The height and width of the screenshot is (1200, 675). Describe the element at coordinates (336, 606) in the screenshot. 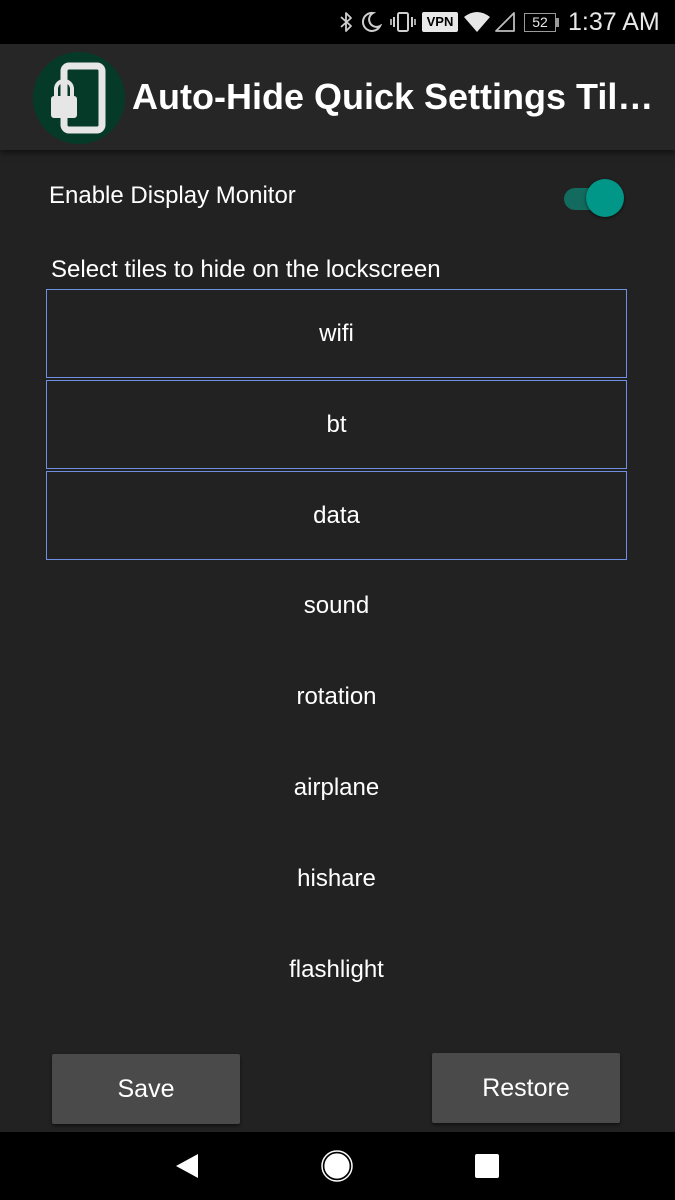

I see `tile-item-sound: sound` at that location.